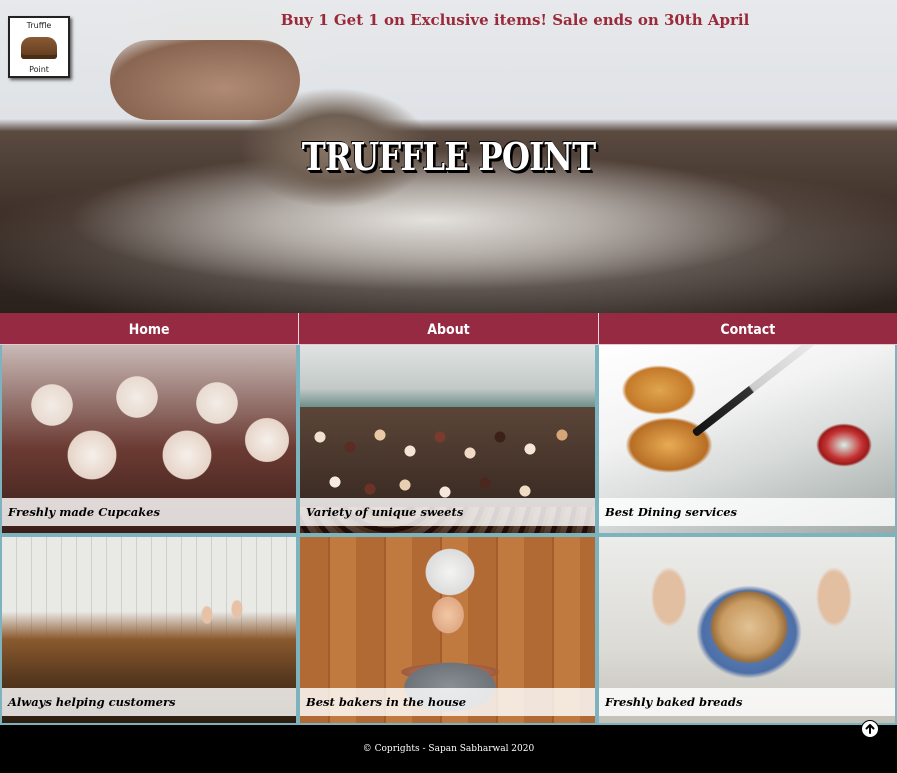  Describe the element at coordinates (747, 512) in the screenshot. I see `gallery-caption: Best Dining services` at that location.